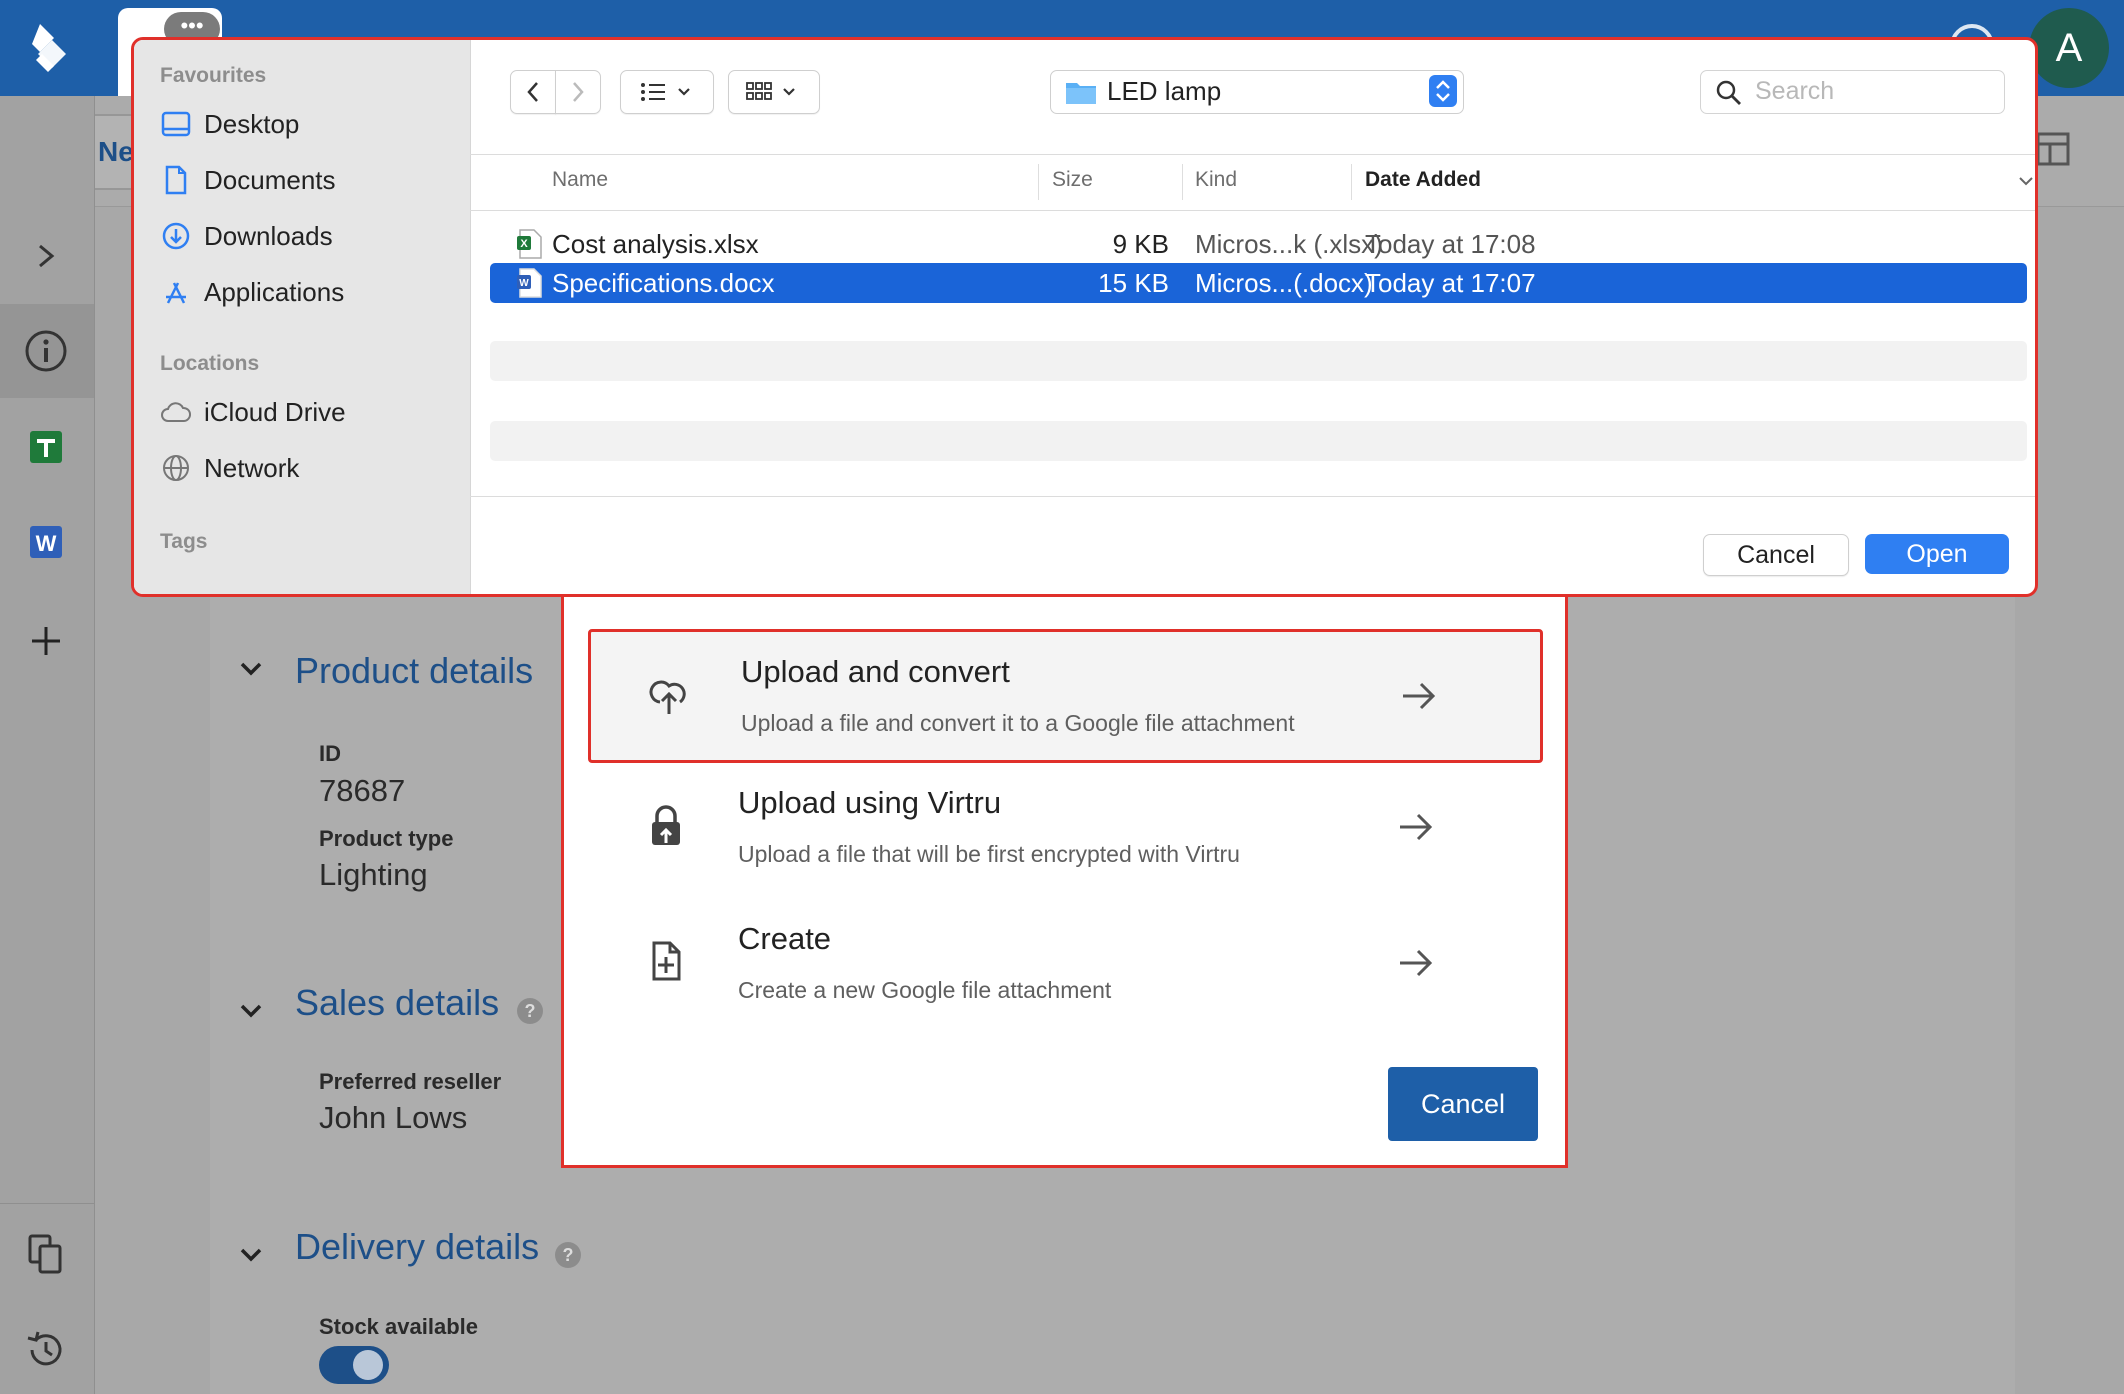 The height and width of the screenshot is (1394, 2124). Describe the element at coordinates (2053, 151) in the screenshot. I see `layout-icon` at that location.